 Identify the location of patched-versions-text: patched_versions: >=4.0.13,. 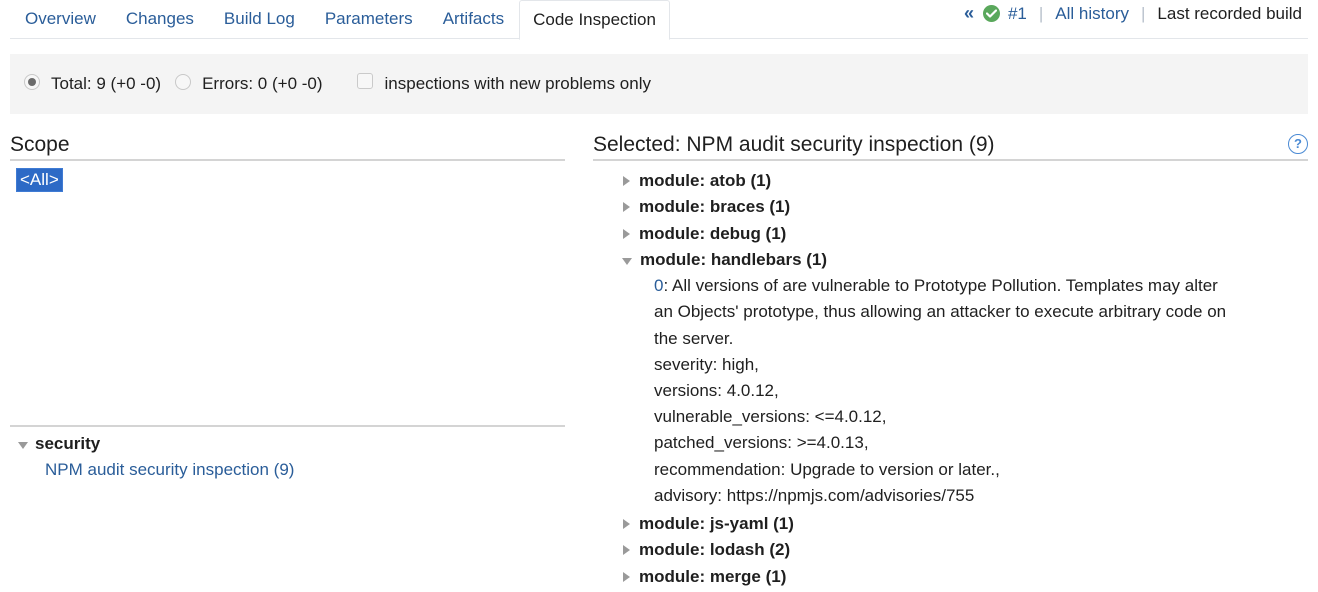
(761, 443).